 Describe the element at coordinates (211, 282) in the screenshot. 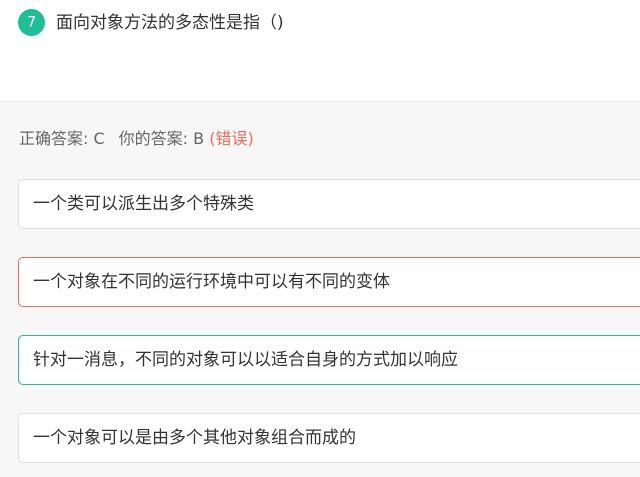

I see `option-b-text: 一个对象在不同的运行环境中可以有不同的变体` at that location.